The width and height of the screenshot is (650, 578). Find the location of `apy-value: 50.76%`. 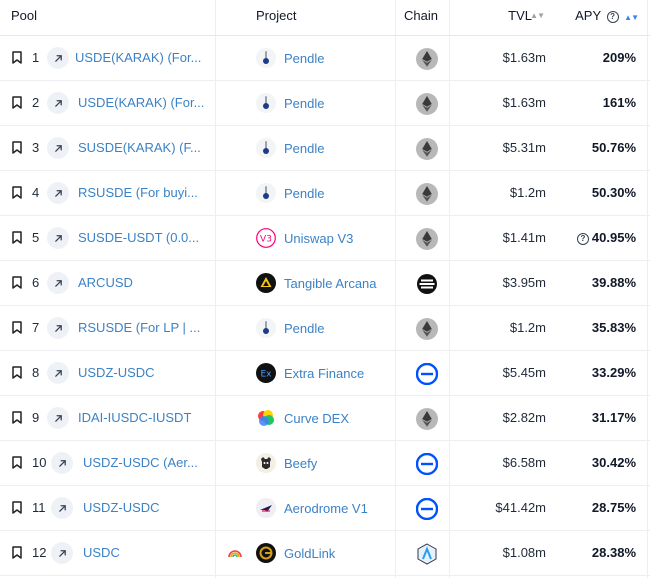

apy-value: 50.76% is located at coordinates (613, 147).